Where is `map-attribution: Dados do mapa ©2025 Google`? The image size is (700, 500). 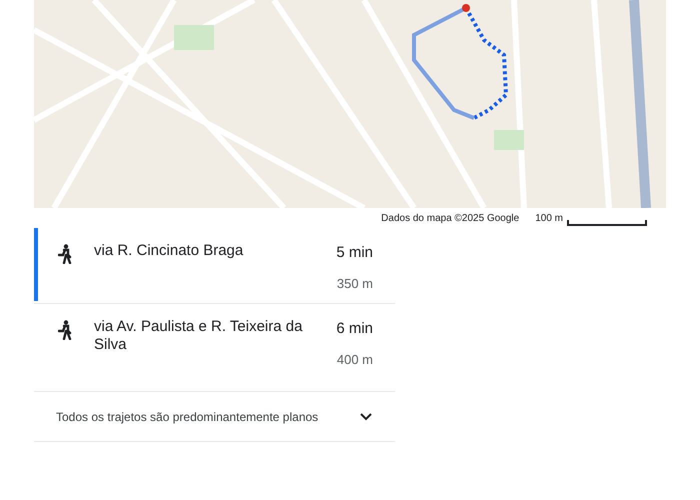
map-attribution: Dados do mapa ©2025 Google is located at coordinates (450, 219).